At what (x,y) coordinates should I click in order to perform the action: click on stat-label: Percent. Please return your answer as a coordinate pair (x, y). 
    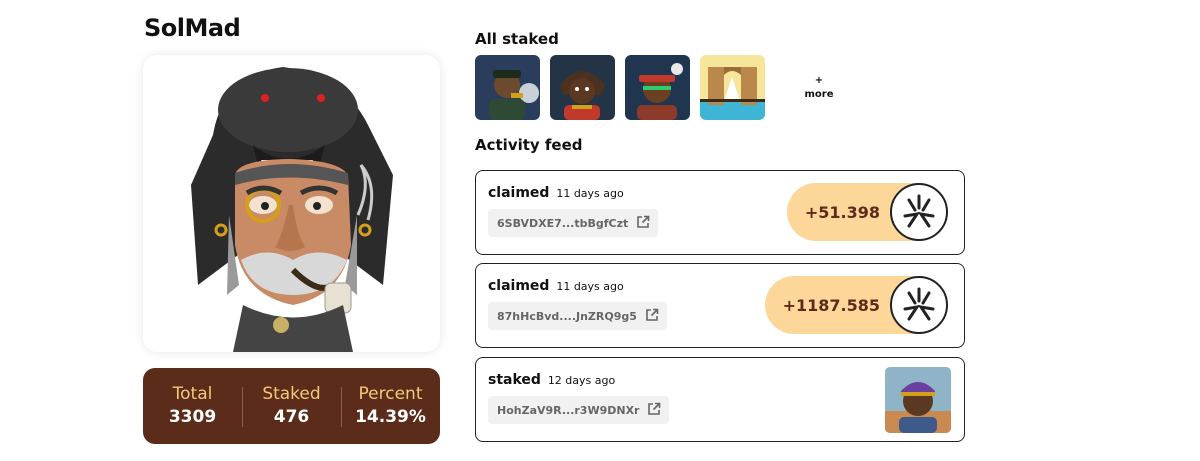
    Looking at the image, I should click on (390, 394).